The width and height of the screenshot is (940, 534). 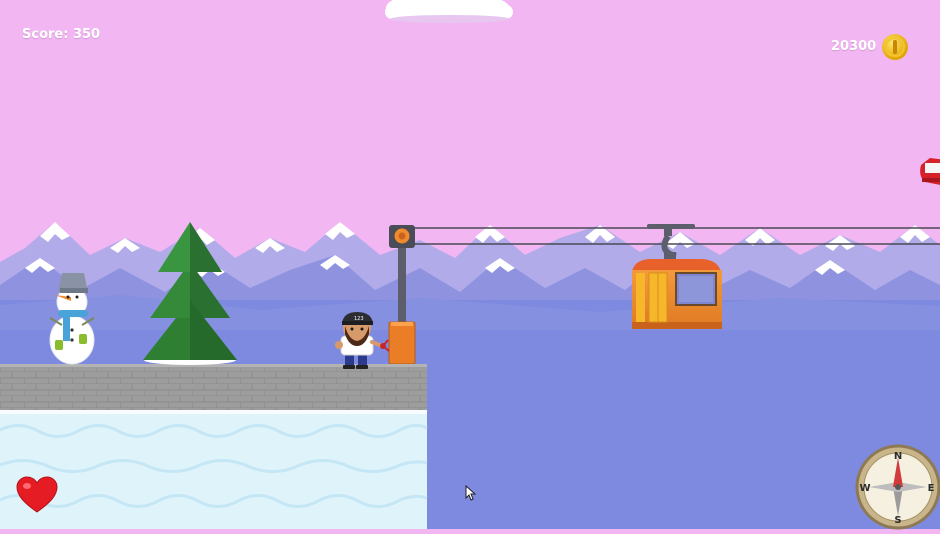 I want to click on compass-south: S, so click(x=897, y=520).